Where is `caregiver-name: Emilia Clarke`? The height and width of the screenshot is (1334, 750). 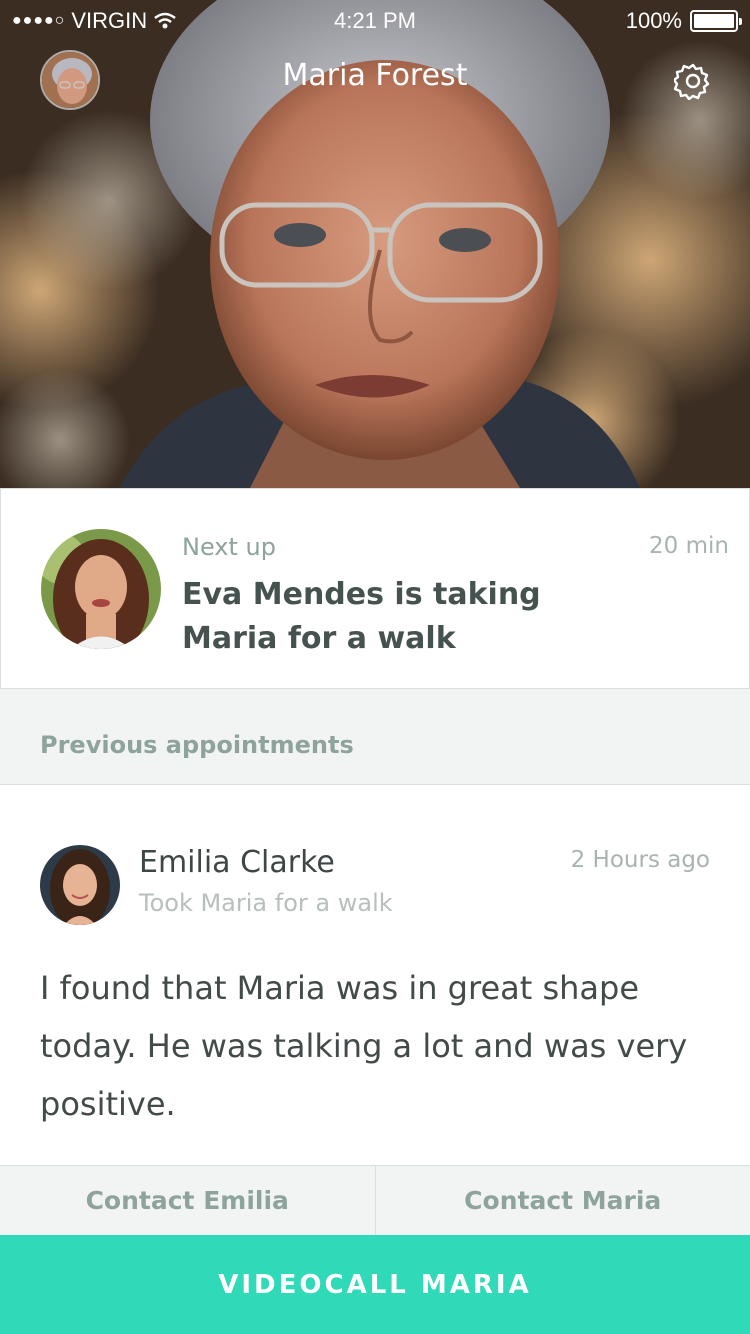 caregiver-name: Emilia Clarke is located at coordinates (237, 862).